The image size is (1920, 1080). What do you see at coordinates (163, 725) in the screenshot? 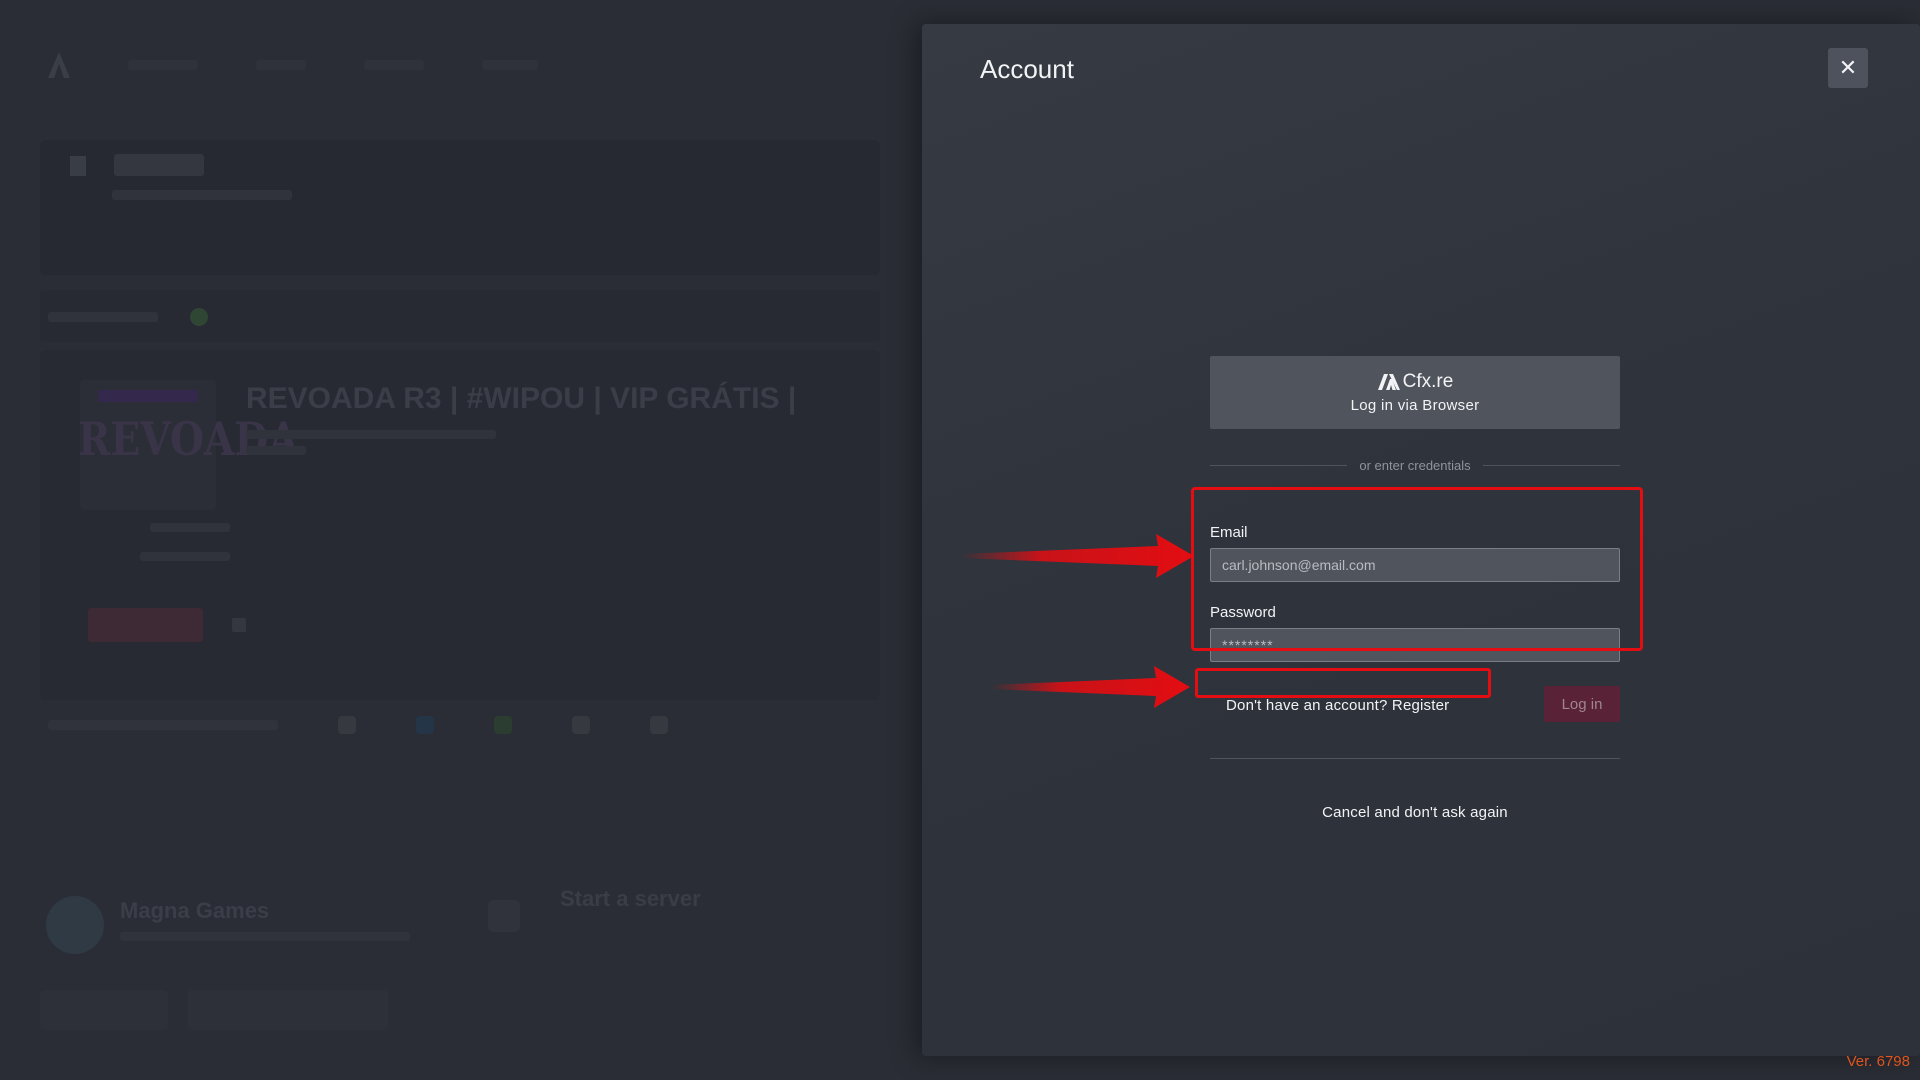
I see `background-toolbar-text` at bounding box center [163, 725].